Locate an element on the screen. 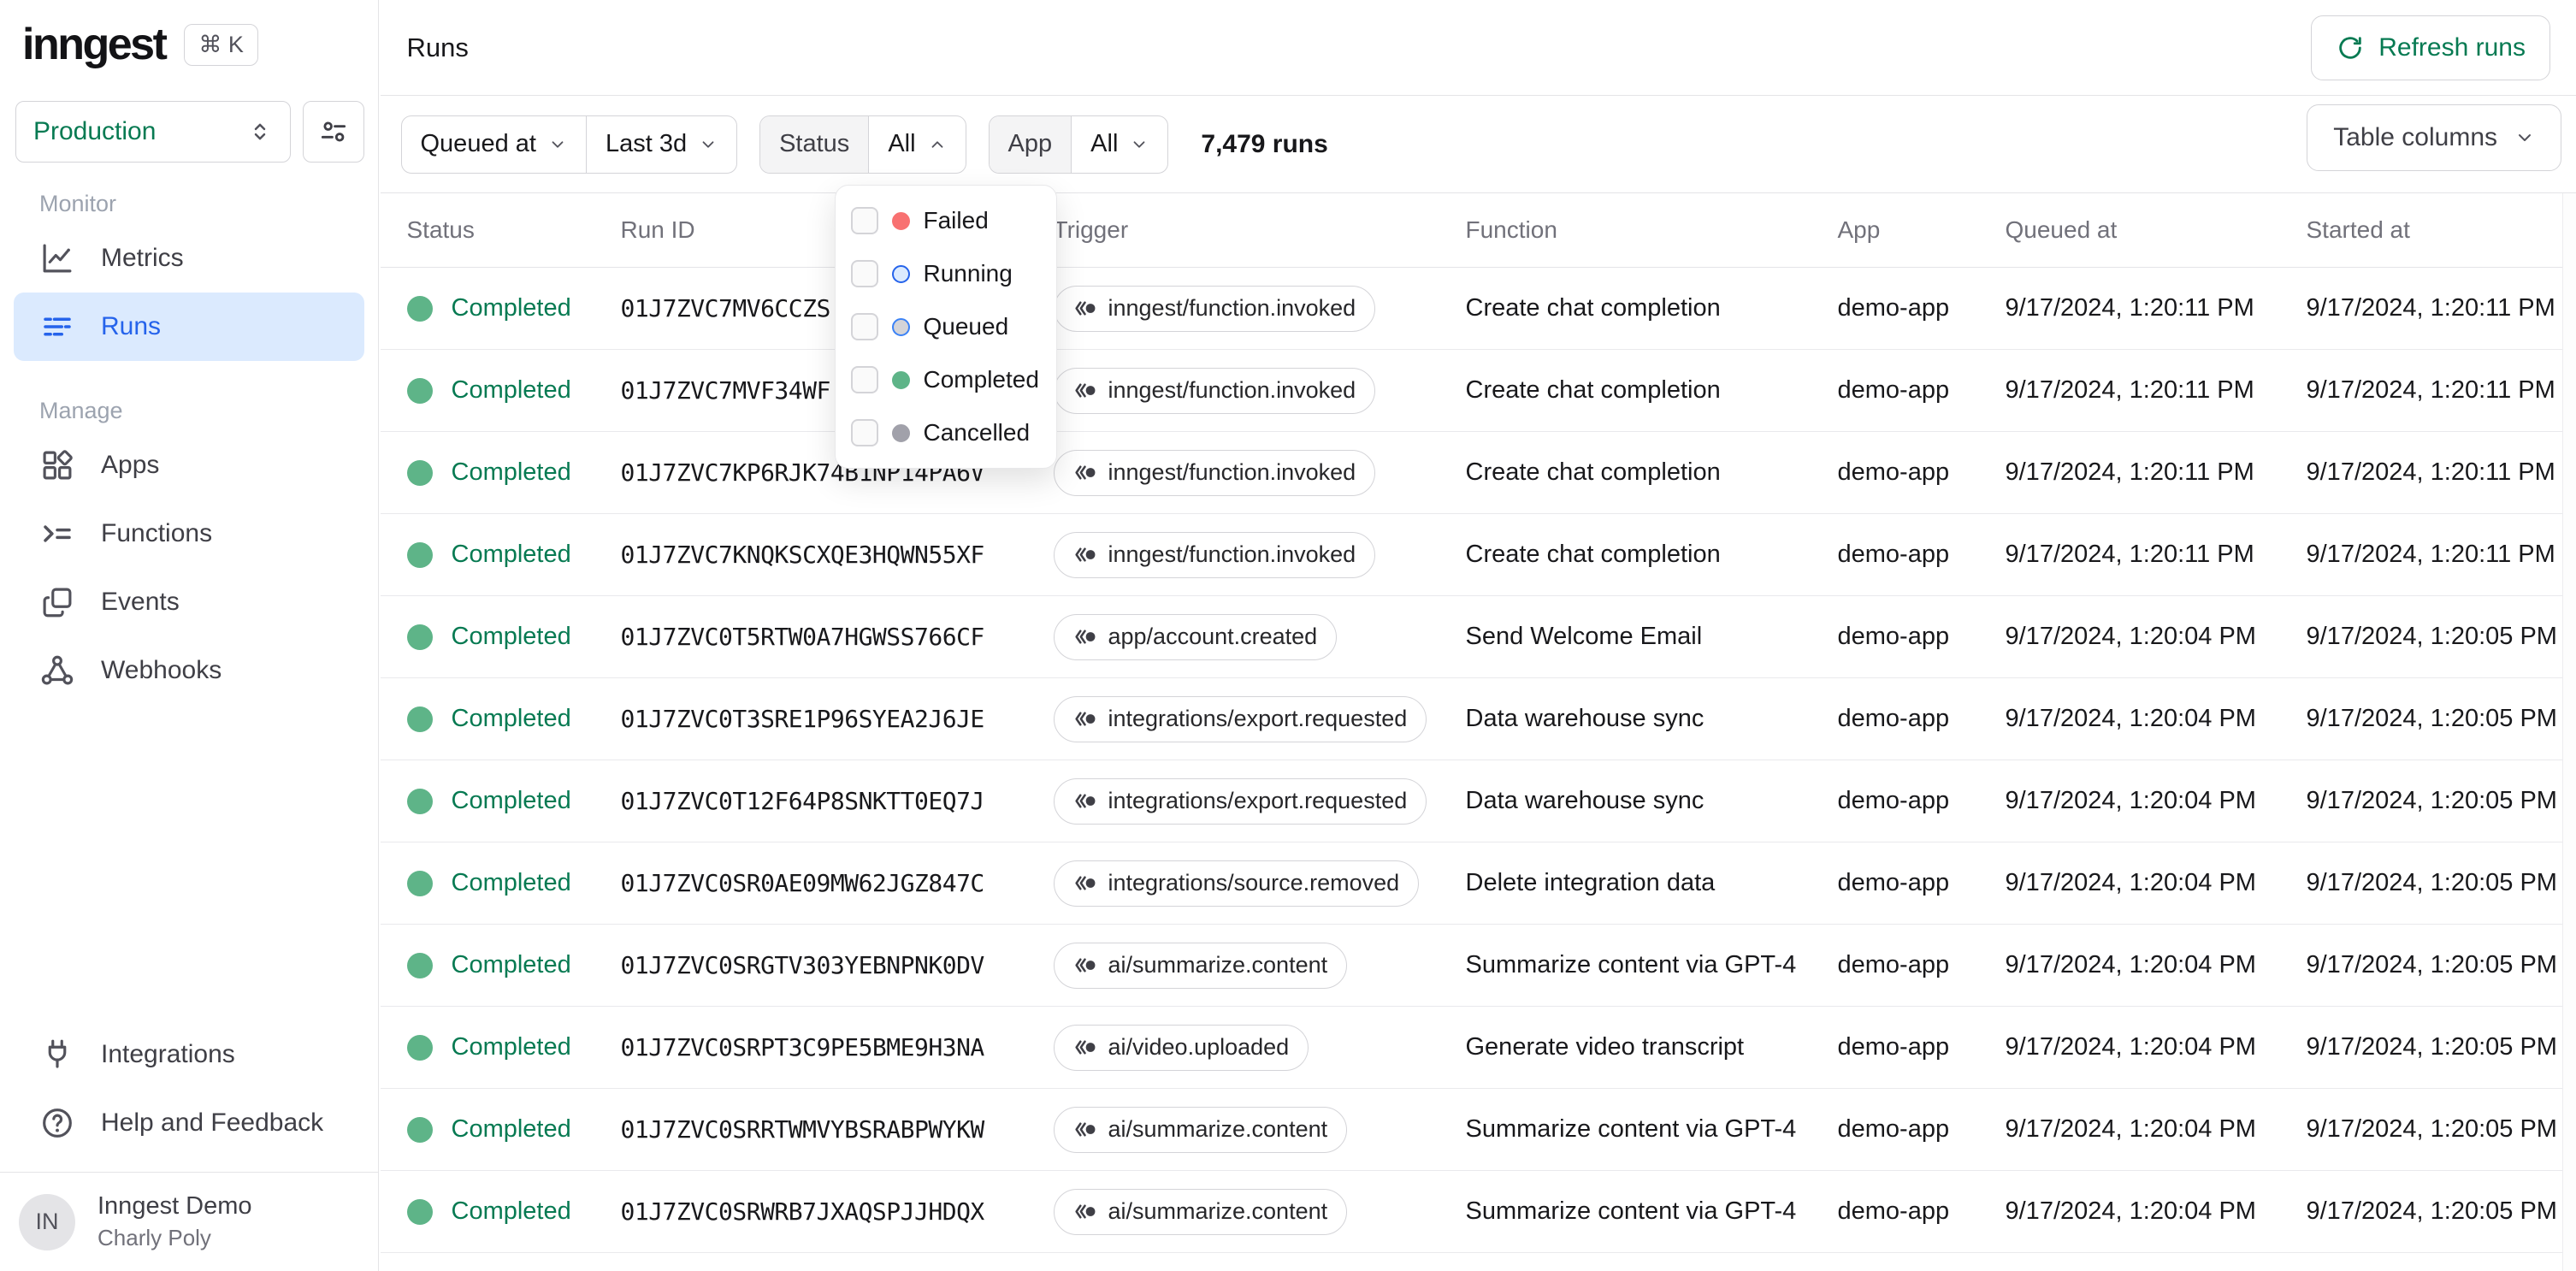  trigger-cell: inngest/function.invoked is located at coordinates (1259, 554).